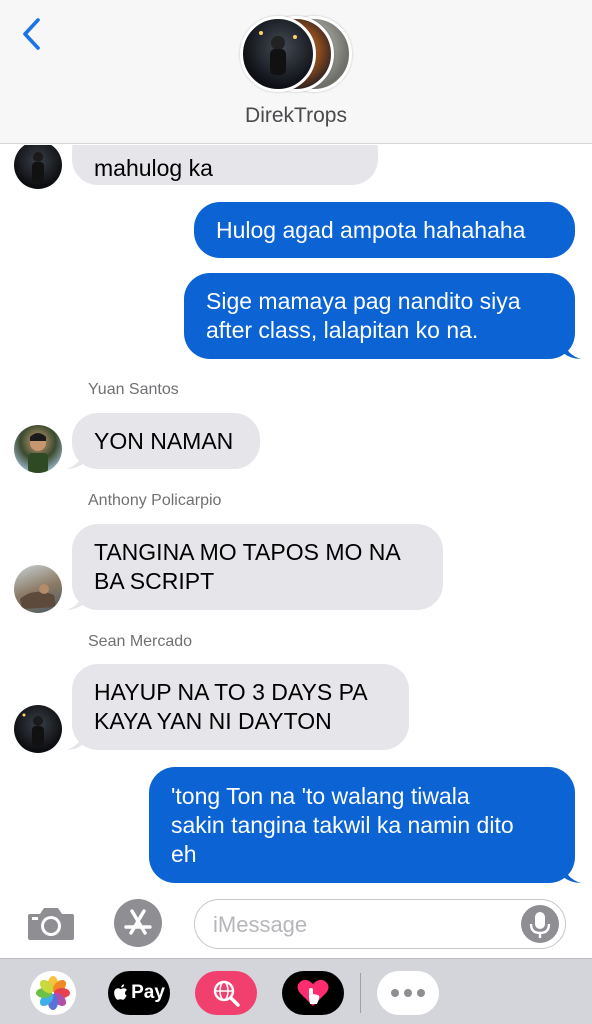  I want to click on message-text-line: KAYA YAN NI DAYTON, so click(213, 721).